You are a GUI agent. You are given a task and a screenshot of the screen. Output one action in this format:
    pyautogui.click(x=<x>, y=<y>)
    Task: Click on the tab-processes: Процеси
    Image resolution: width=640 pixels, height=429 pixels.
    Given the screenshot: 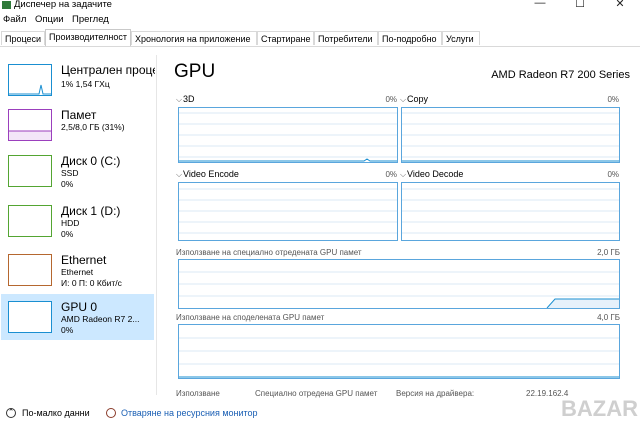 What is the action you would take?
    pyautogui.click(x=23, y=38)
    